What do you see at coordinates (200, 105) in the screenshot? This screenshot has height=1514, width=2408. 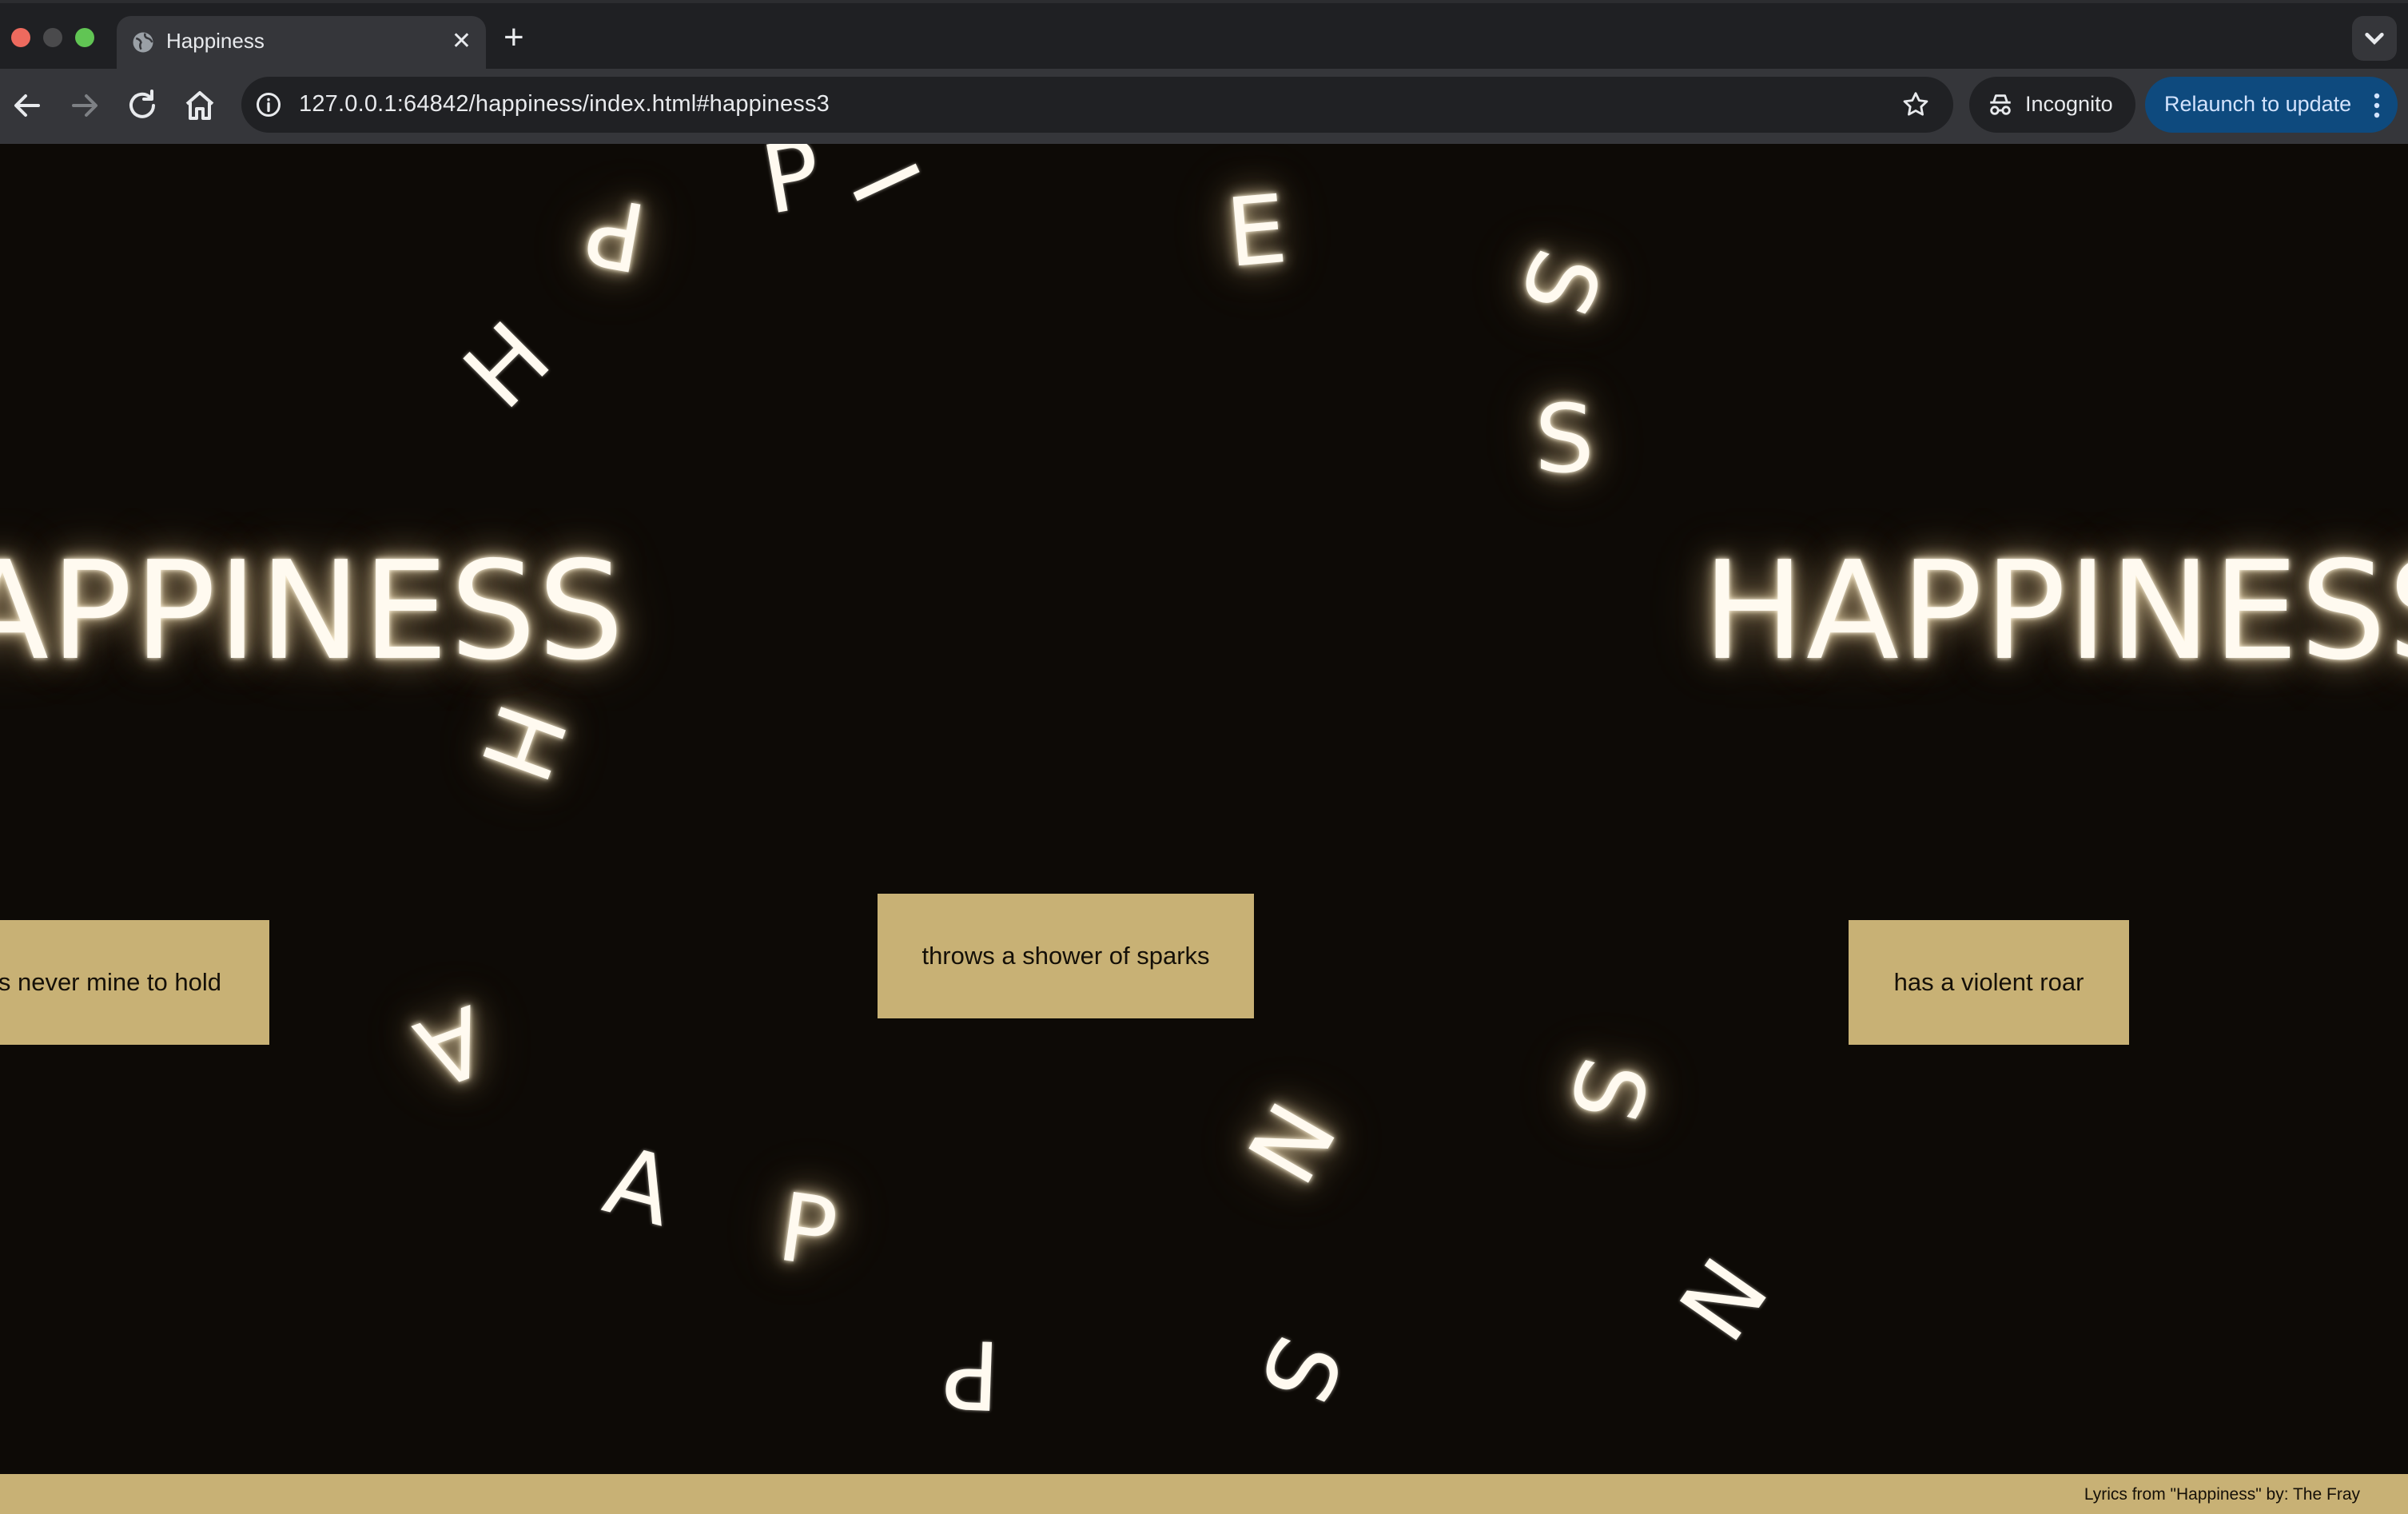 I see `home-icon` at bounding box center [200, 105].